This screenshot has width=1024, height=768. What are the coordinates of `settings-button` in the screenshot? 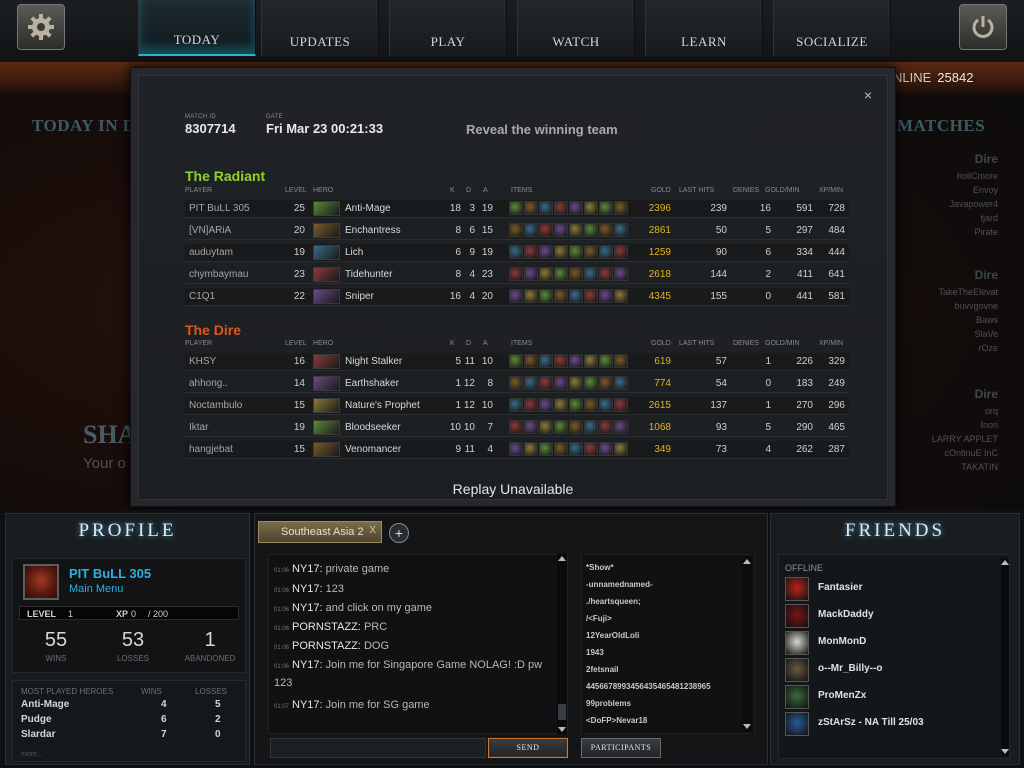 It's located at (41, 27).